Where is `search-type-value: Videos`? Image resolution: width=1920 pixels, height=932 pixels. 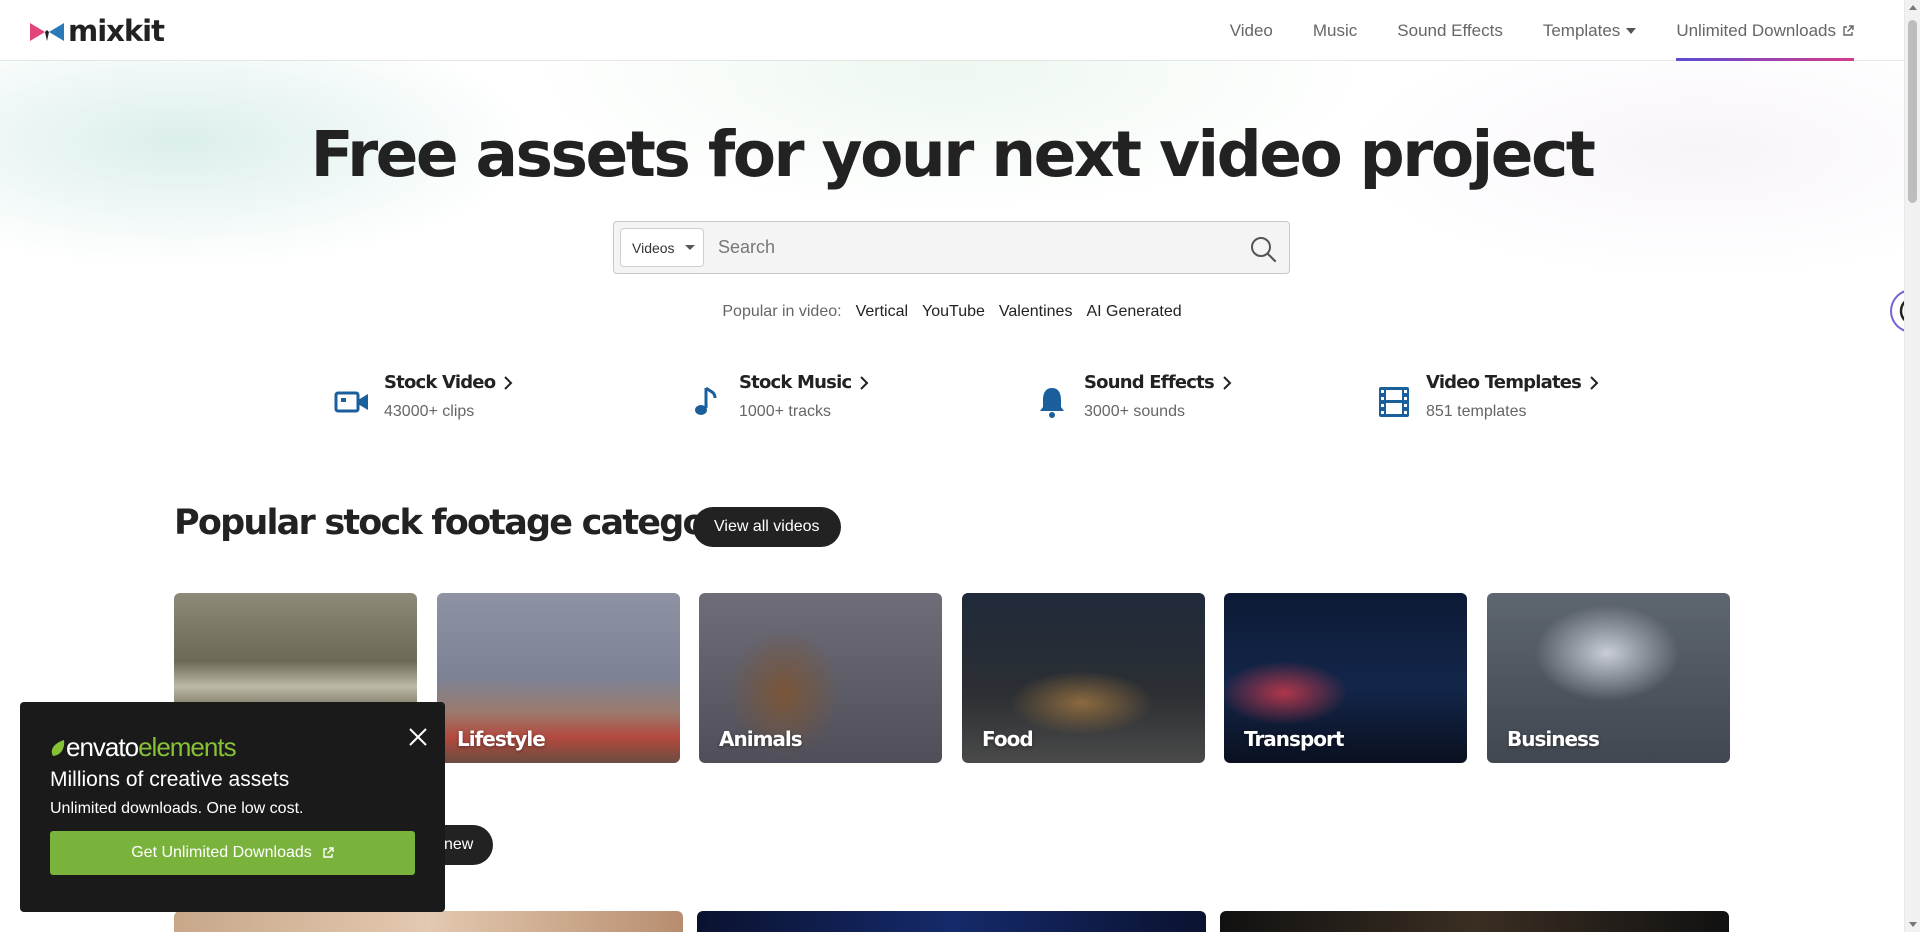 search-type-value: Videos is located at coordinates (653, 247).